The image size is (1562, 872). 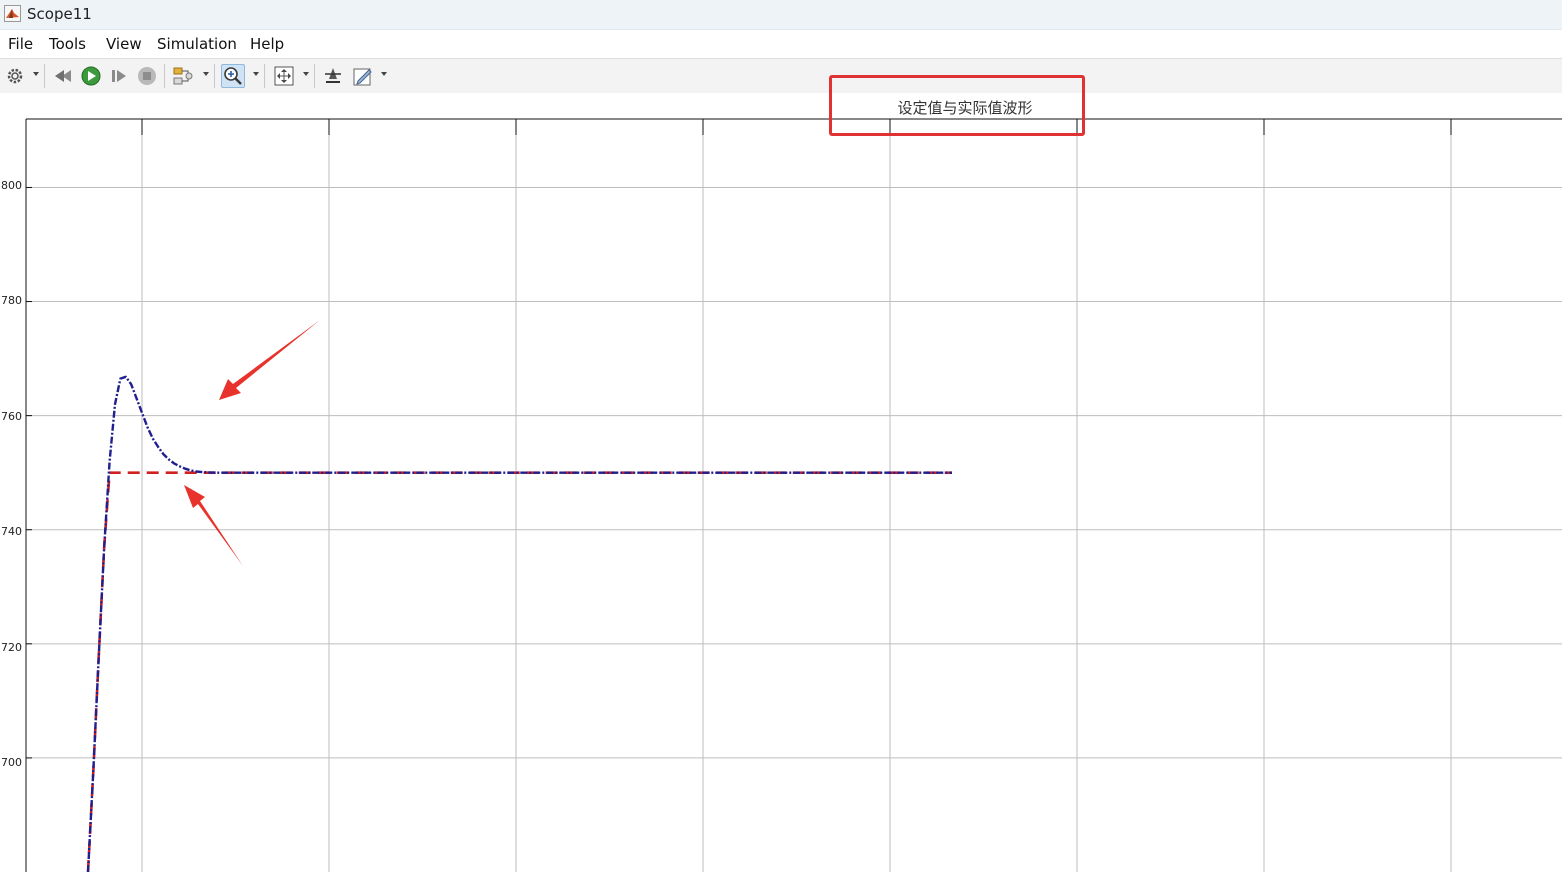 I want to click on edit-style-icon, so click(x=363, y=76).